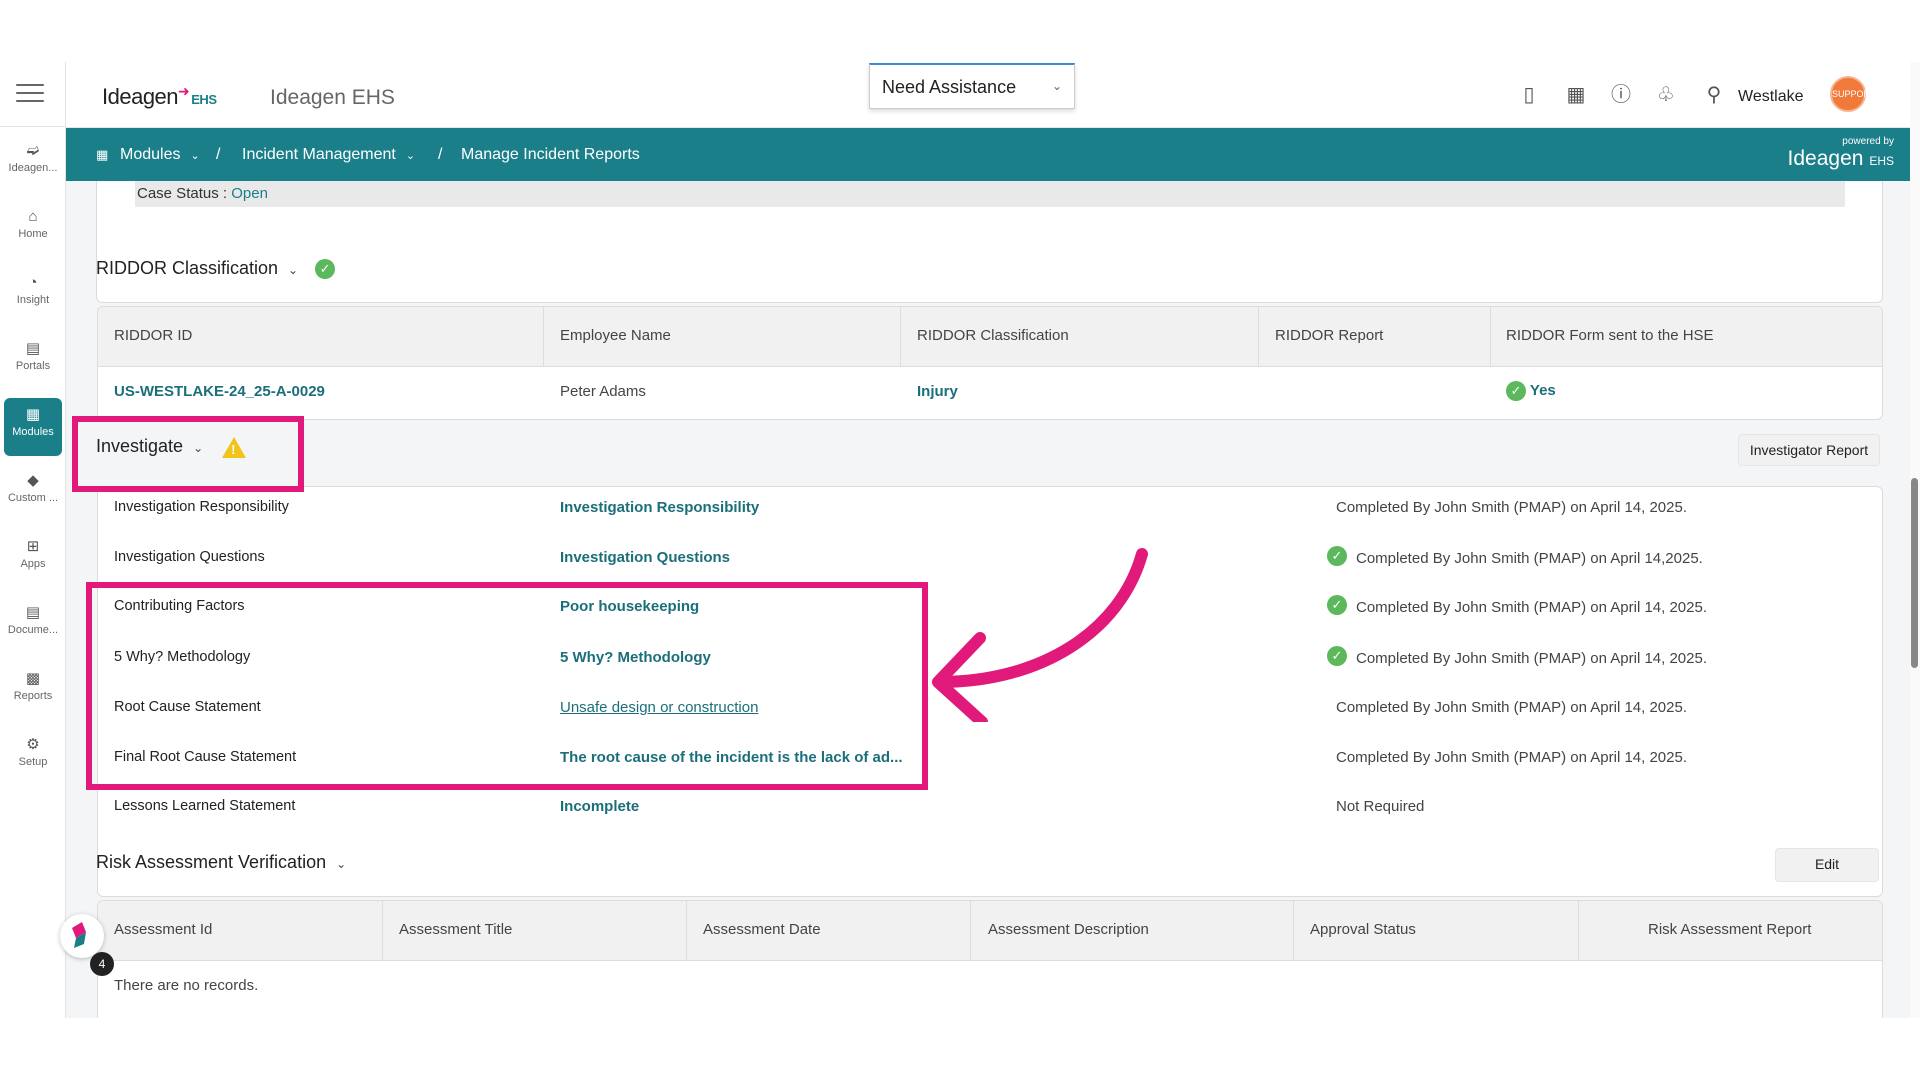 Image resolution: width=1920 pixels, height=1080 pixels. I want to click on sidebar-item-insight: ◔ Insight, so click(33, 295).